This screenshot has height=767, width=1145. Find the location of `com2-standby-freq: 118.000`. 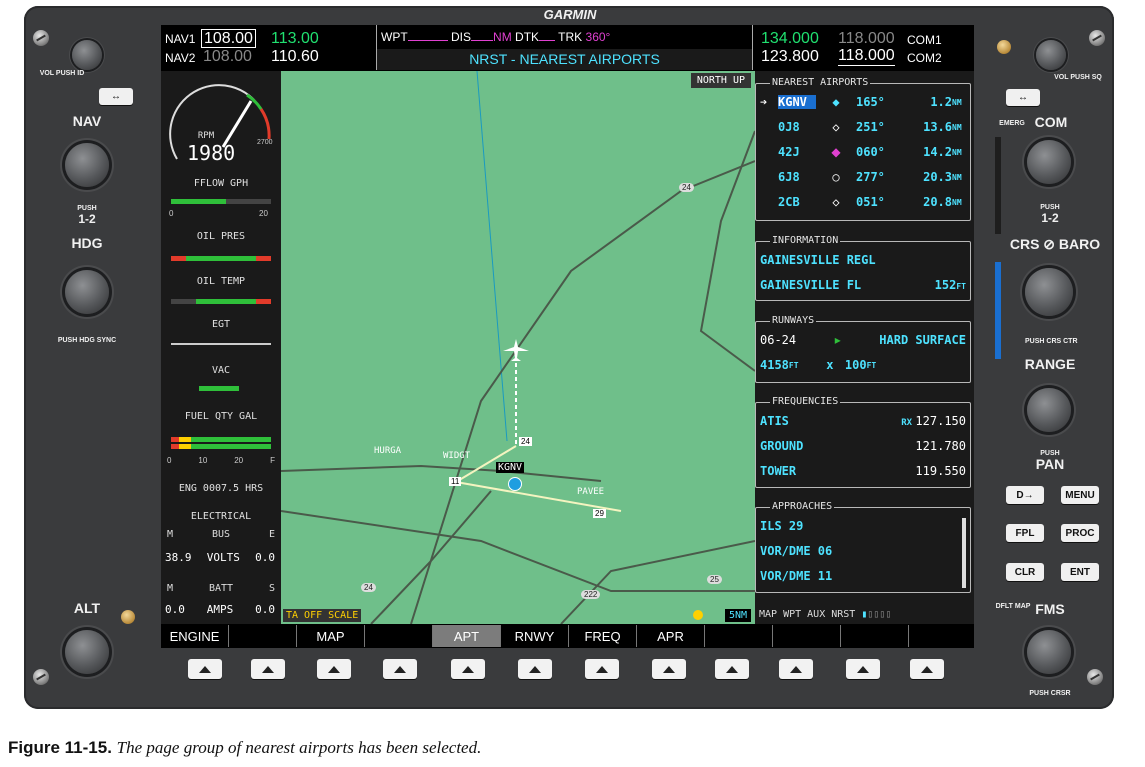

com2-standby-freq: 118.000 is located at coordinates (866, 56).